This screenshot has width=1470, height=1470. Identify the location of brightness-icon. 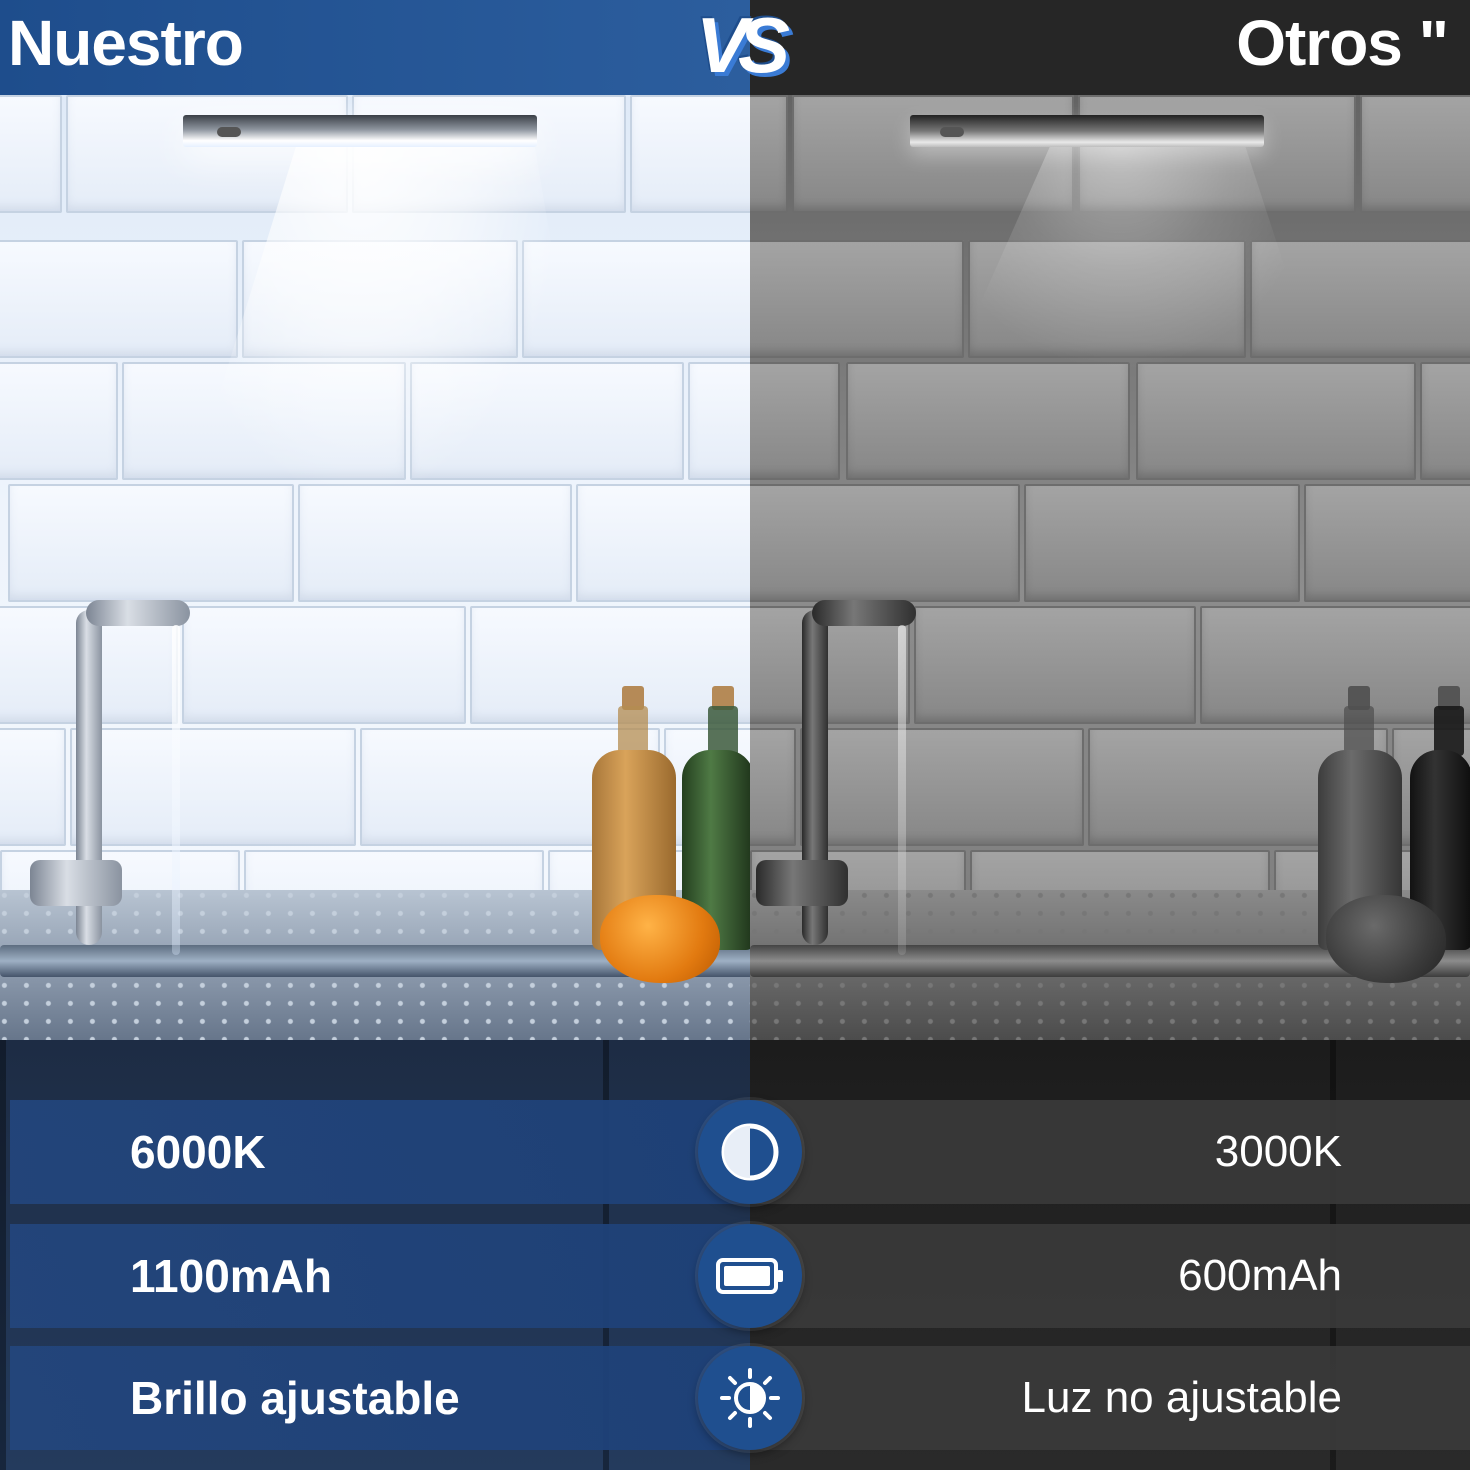
(750, 1398).